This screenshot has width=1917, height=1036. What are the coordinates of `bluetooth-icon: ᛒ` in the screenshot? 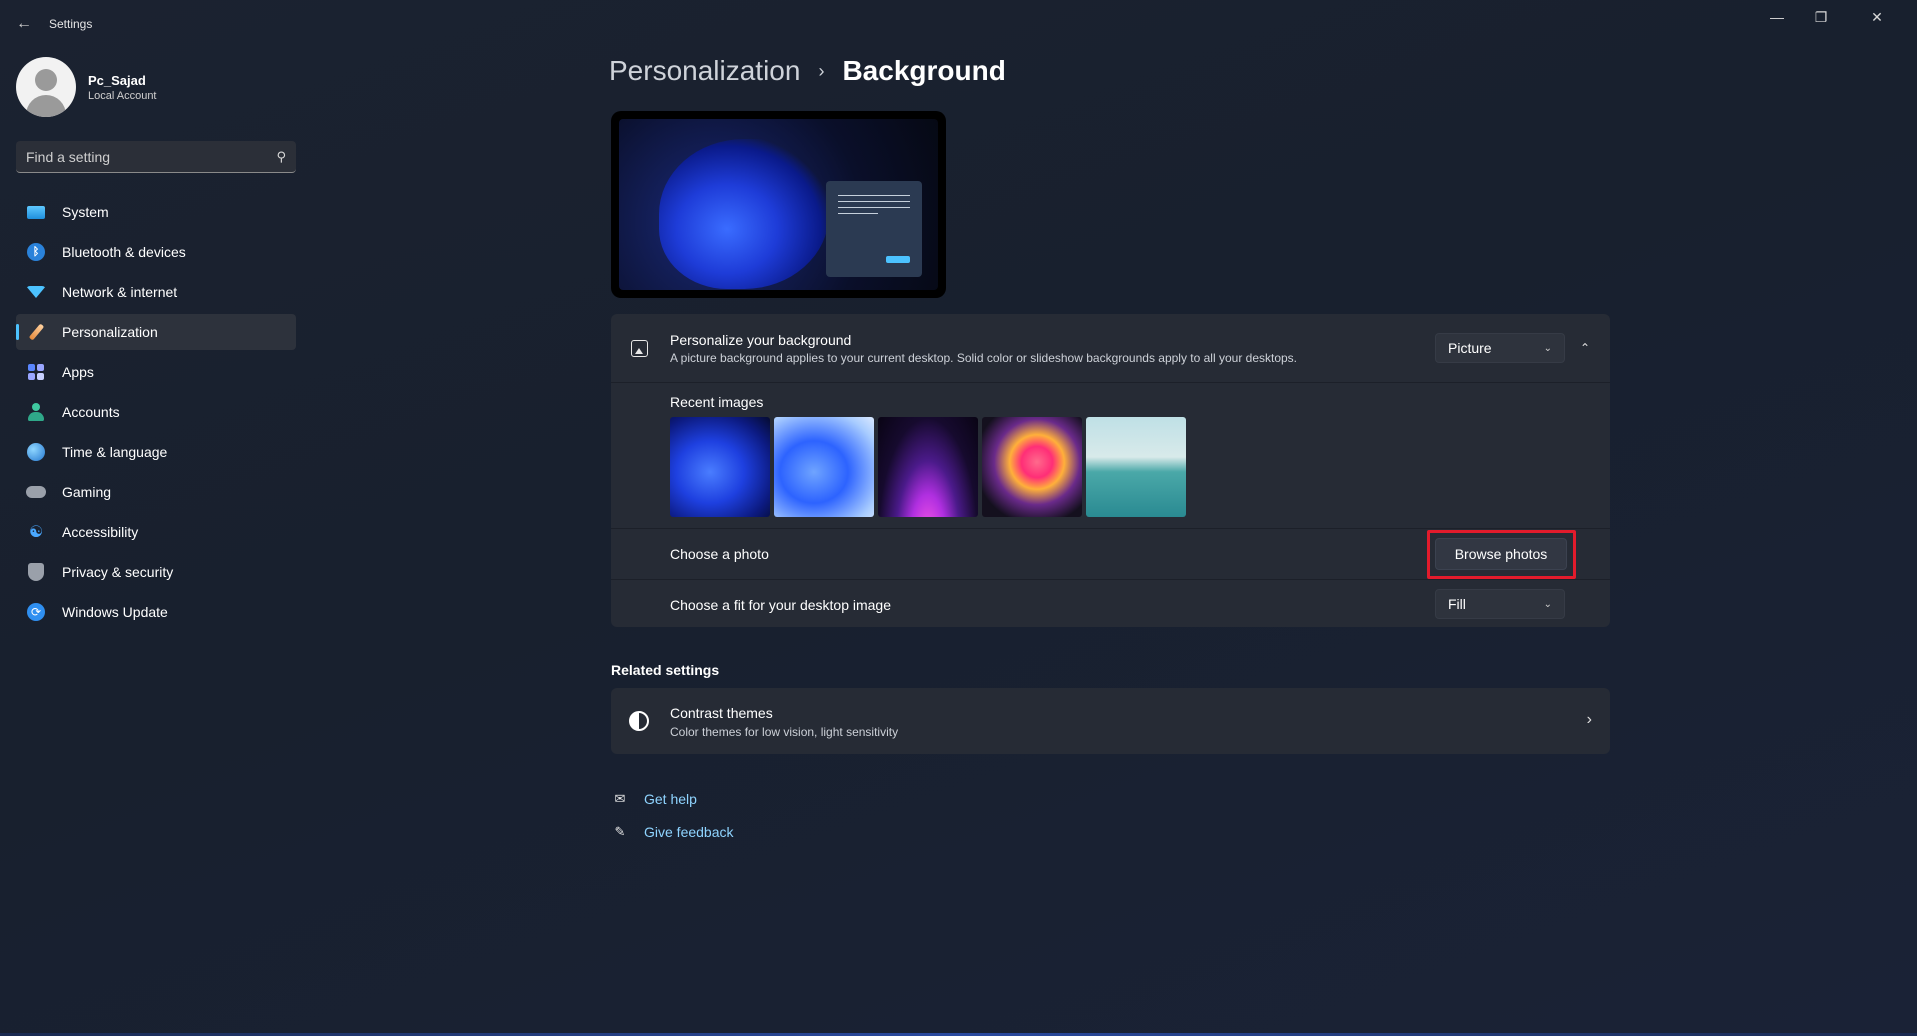 It's located at (36, 252).